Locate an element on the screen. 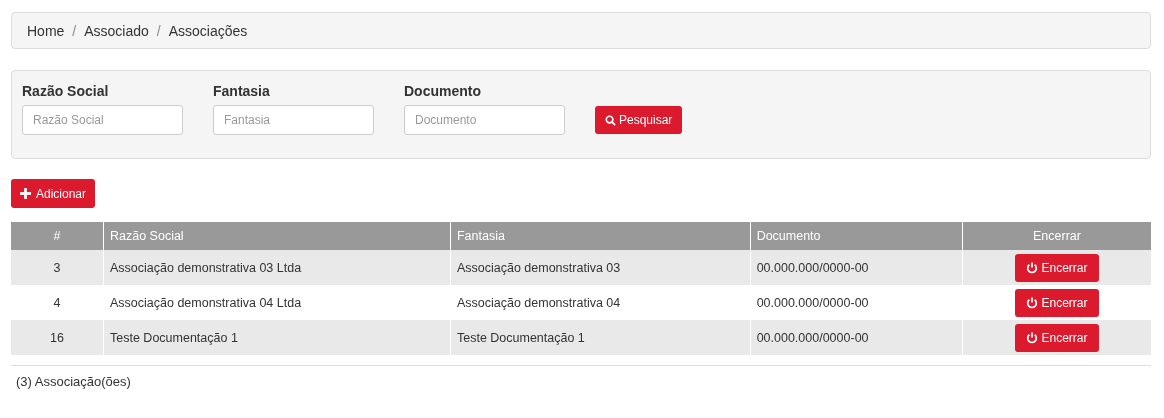 This screenshot has width=1164, height=418. breadcrumb-link: Associado is located at coordinates (116, 30).